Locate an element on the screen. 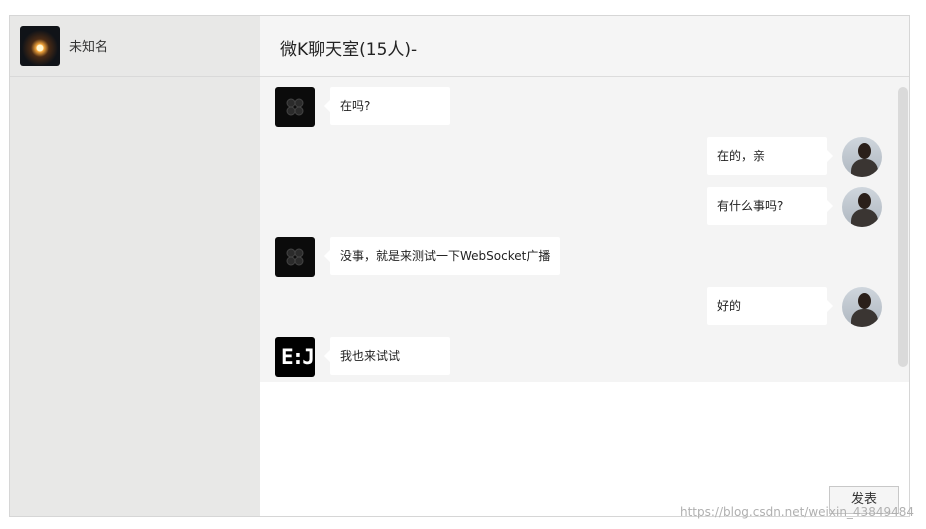  current-user: 未知名 is located at coordinates (135, 46).